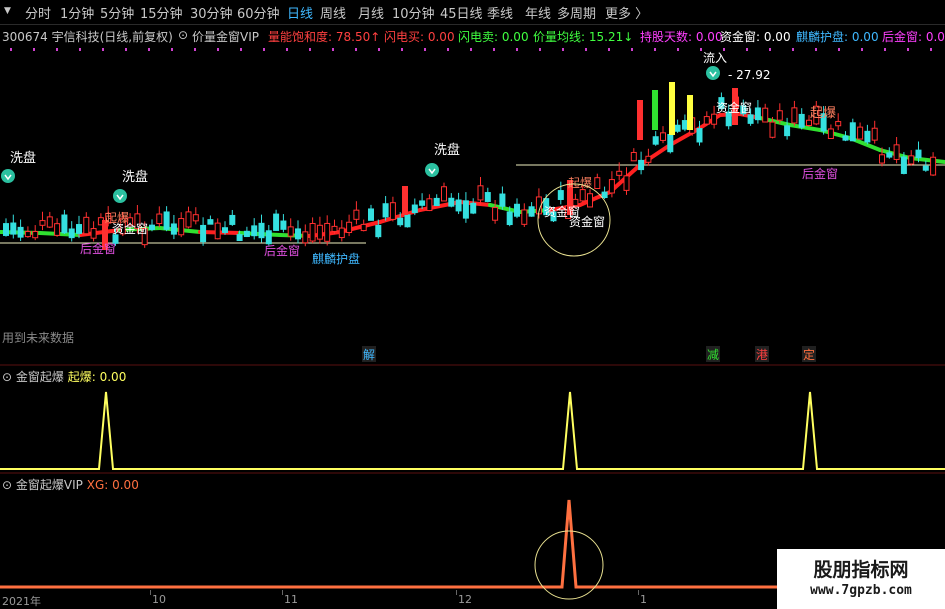 The image size is (945, 609). I want to click on label-houjinchuang: 后金窗, so click(282, 250).